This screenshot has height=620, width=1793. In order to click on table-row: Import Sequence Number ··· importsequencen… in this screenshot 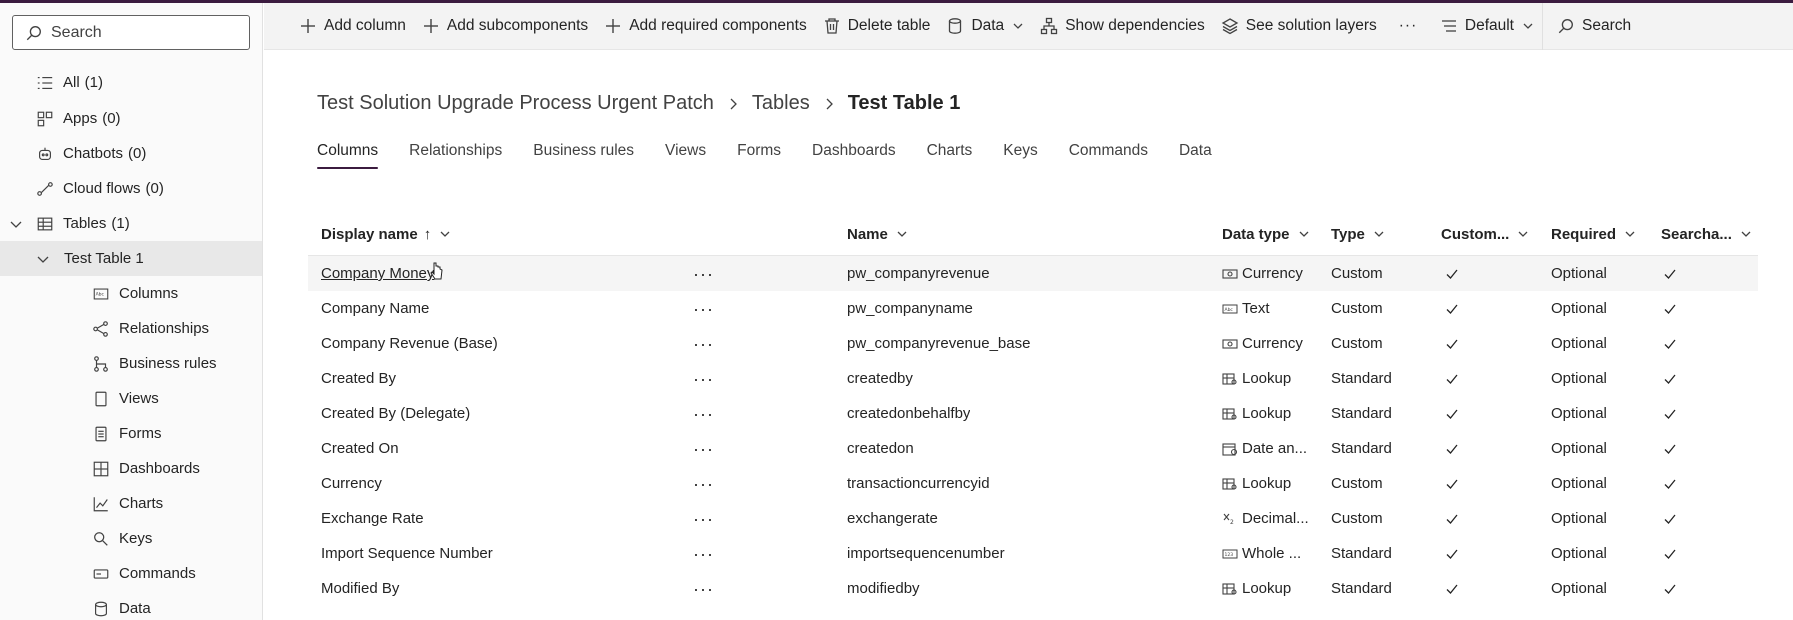, I will do `click(1033, 553)`.